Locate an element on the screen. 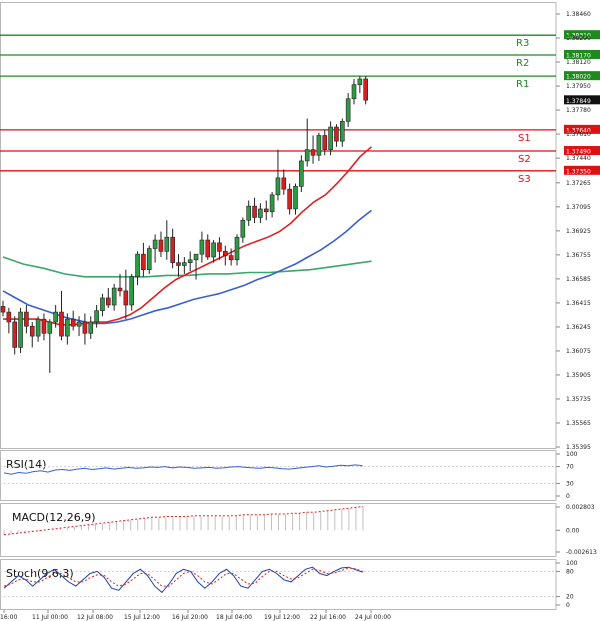 This screenshot has width=600, height=621. current-price-label: 1.37849 is located at coordinates (578, 101).